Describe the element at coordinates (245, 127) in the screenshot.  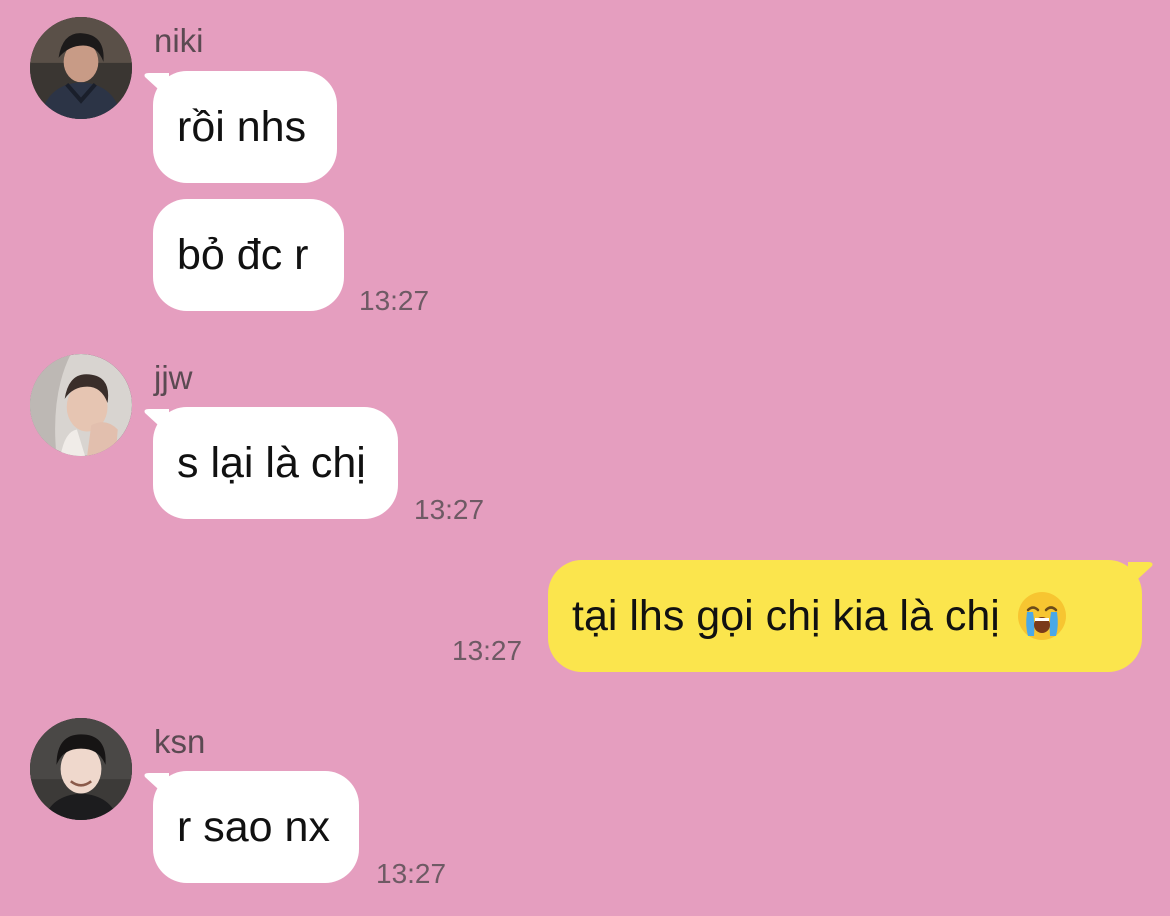
I see `message-bubble: rồi nhs` at that location.